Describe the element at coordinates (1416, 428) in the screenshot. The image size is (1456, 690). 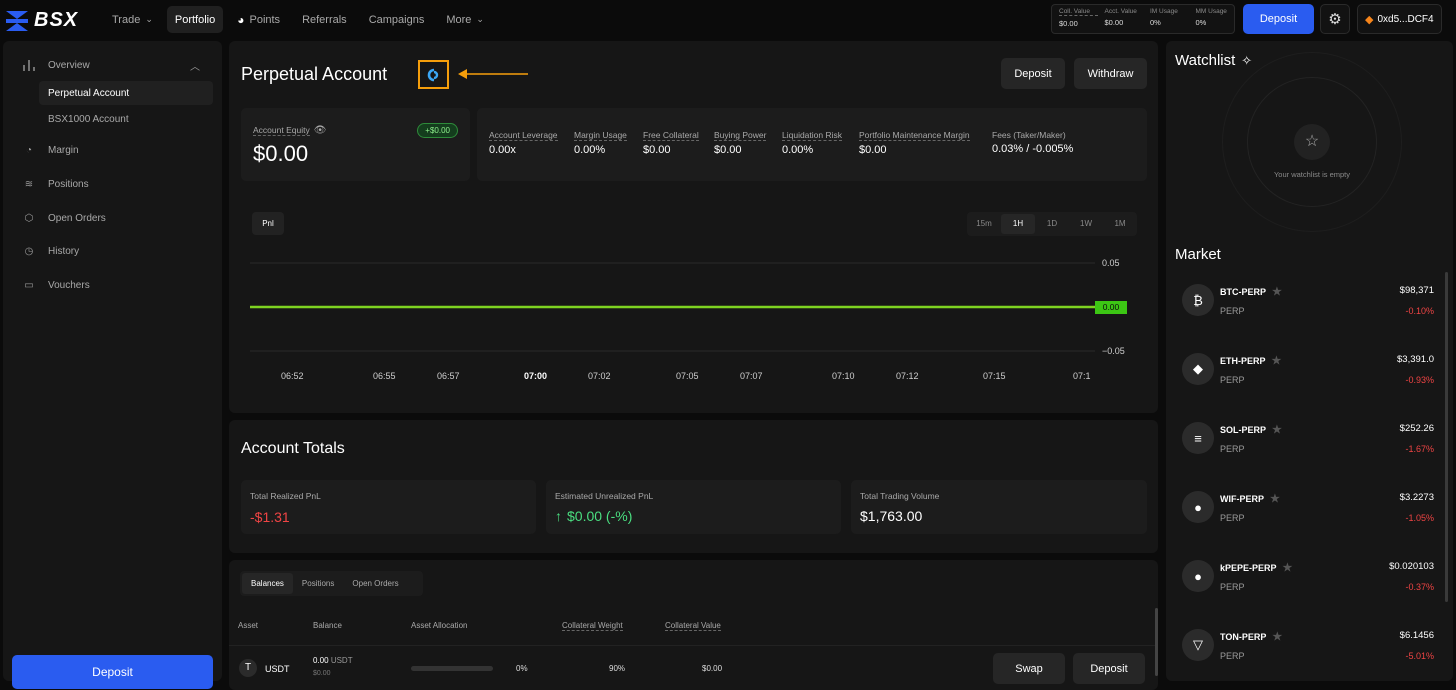
I see `market-price: $252.26` at that location.